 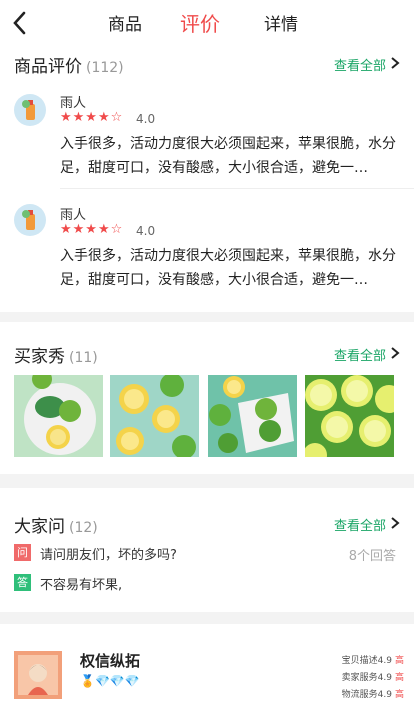 I want to click on chevron-left-icon, so click(x=21, y=23).